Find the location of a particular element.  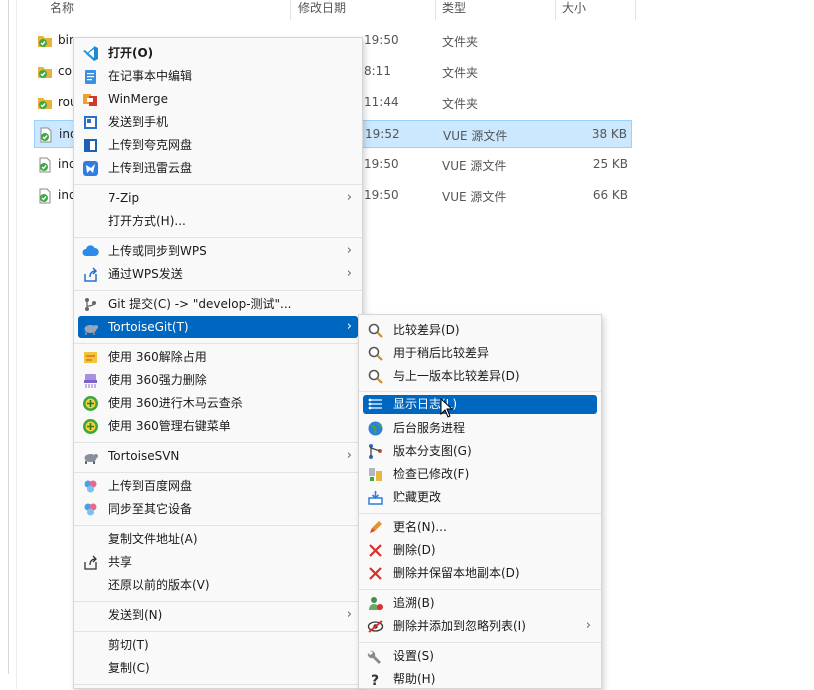

menu-item-360-scan: 使用 360进行木马云查杀 is located at coordinates (218, 403).